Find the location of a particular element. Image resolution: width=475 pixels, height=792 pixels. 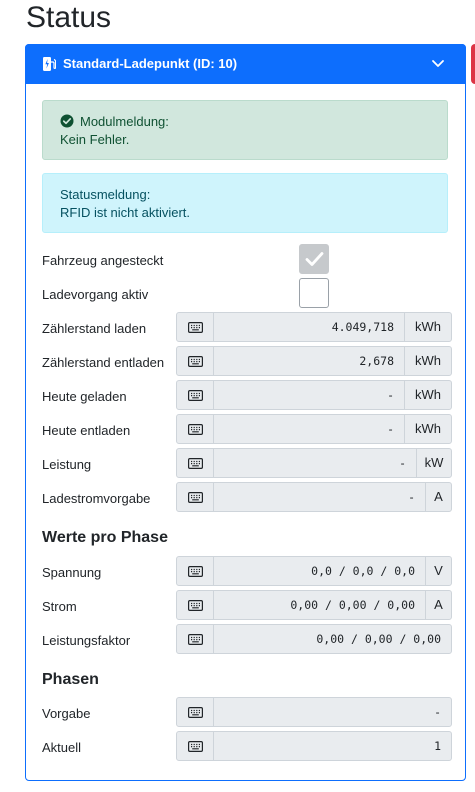

meter-discharge-group: 2,678 kWh is located at coordinates (314, 361).